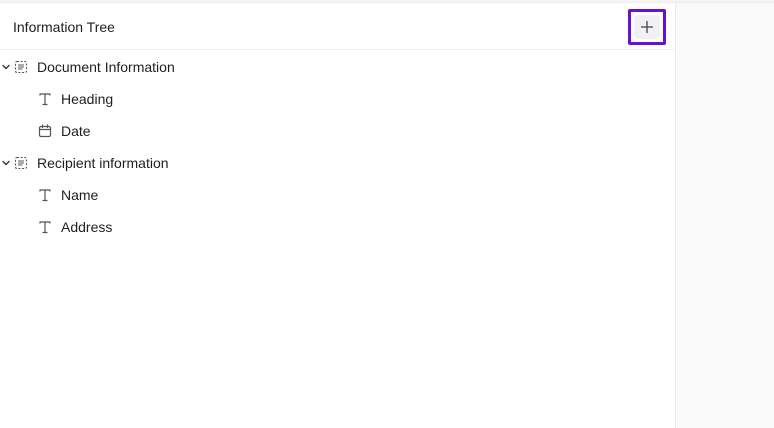  Describe the element at coordinates (64, 27) in the screenshot. I see `panel-title: Information Tree` at that location.